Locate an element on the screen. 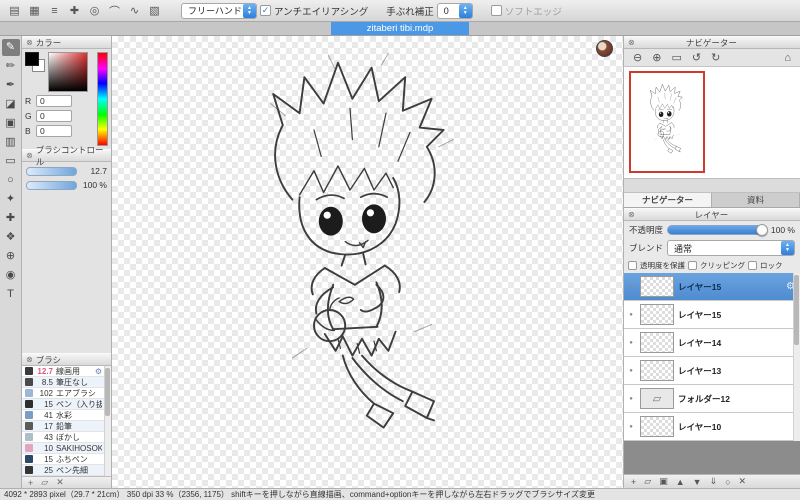  document-tab: zitaberi tibi.mdp is located at coordinates (400, 28).